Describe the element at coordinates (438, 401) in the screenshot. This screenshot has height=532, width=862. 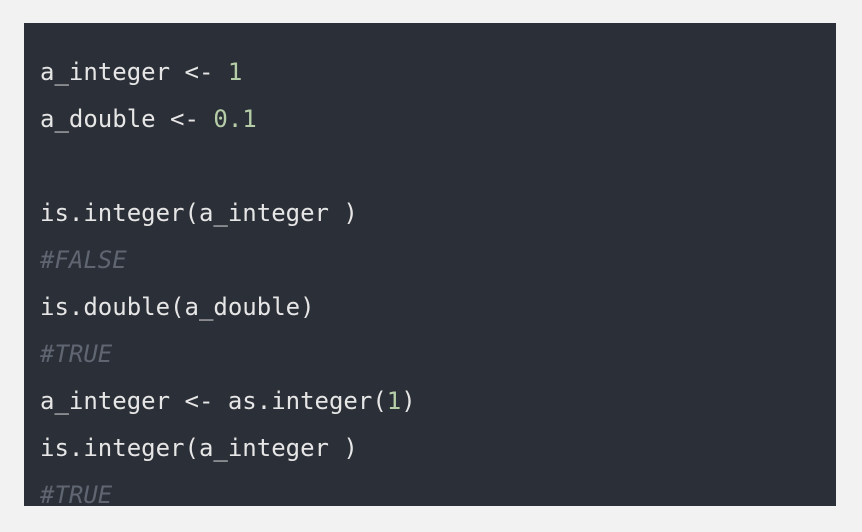
I see `code-line: a_integer <- as.integer(1)` at that location.